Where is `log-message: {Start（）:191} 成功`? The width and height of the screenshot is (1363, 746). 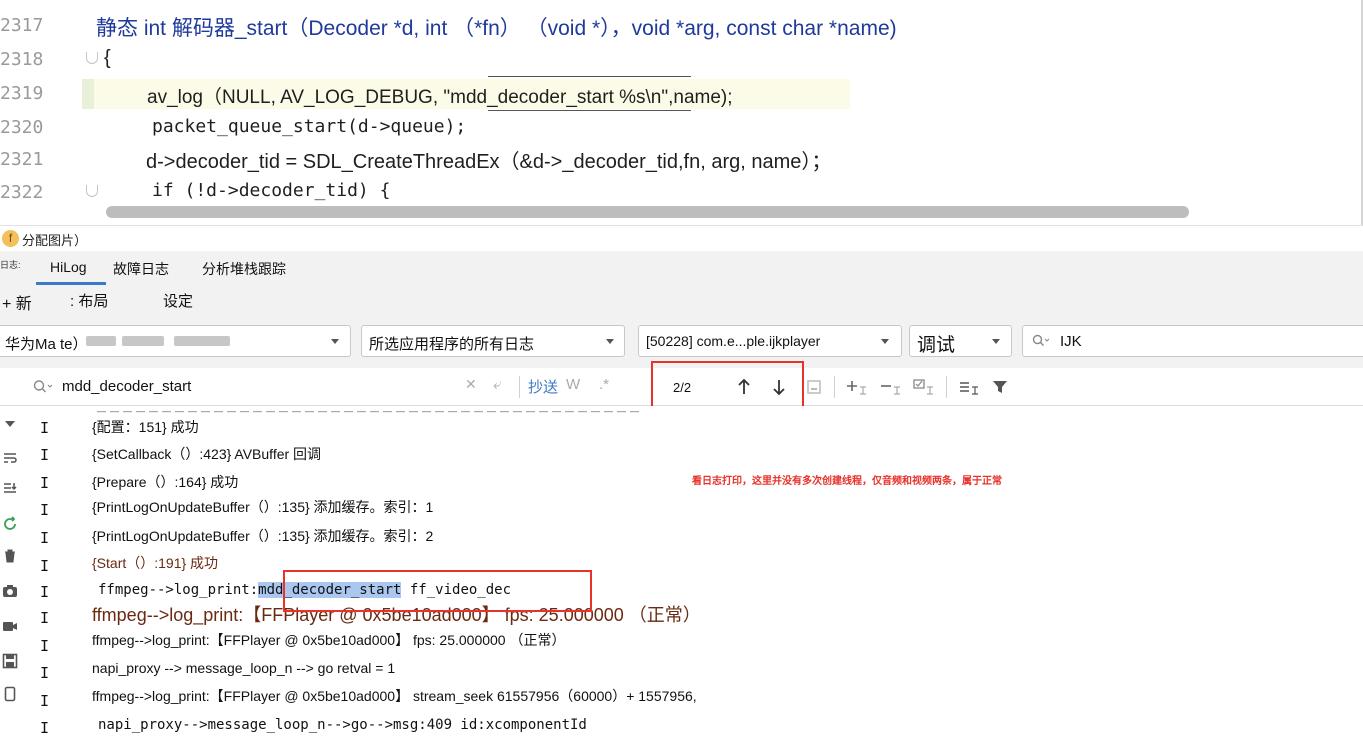 log-message: {Start（）:191} 成功 is located at coordinates (155, 563).